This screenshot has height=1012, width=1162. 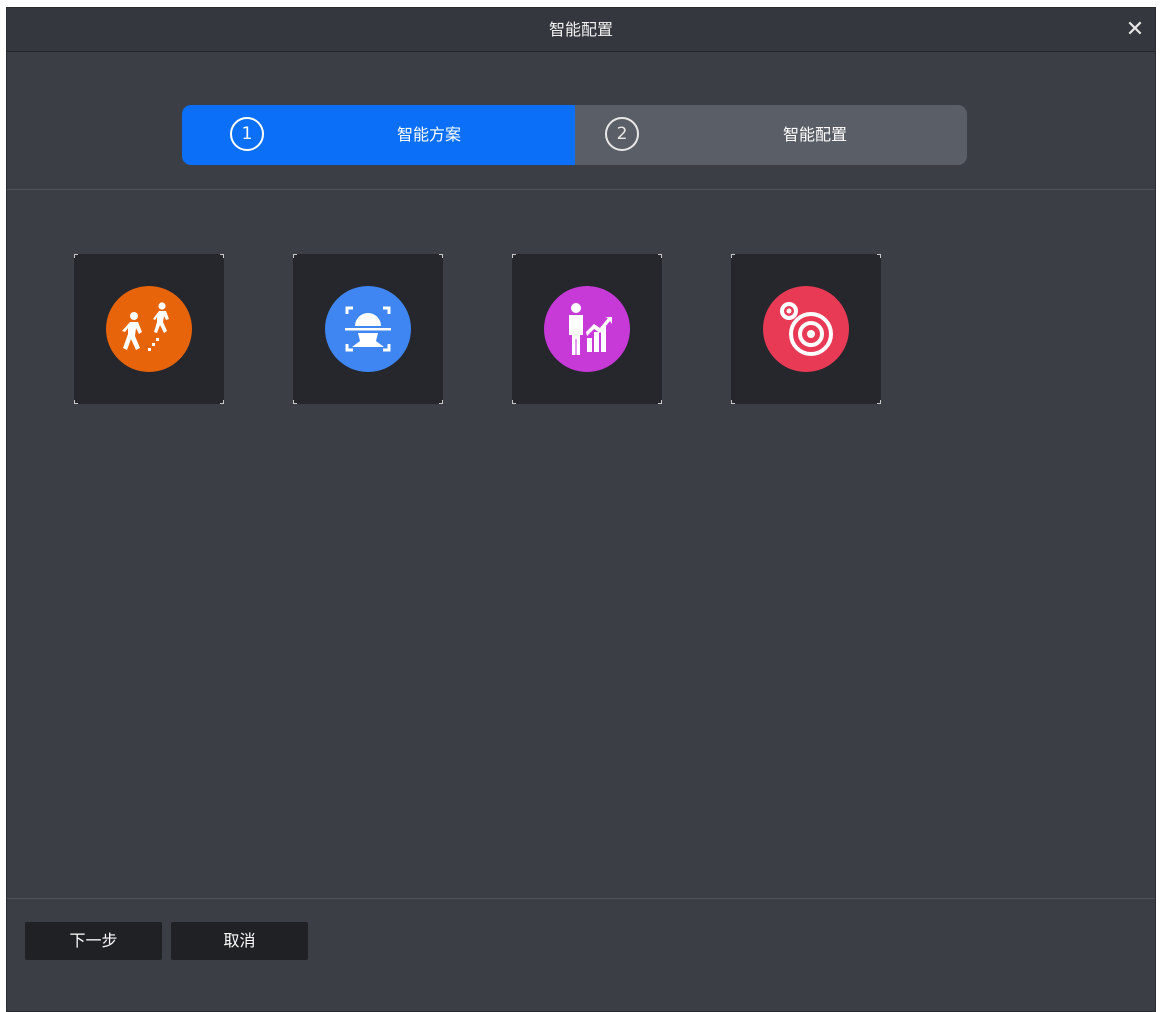 I want to click on step-label-1: 智能方案, so click(x=429, y=134).